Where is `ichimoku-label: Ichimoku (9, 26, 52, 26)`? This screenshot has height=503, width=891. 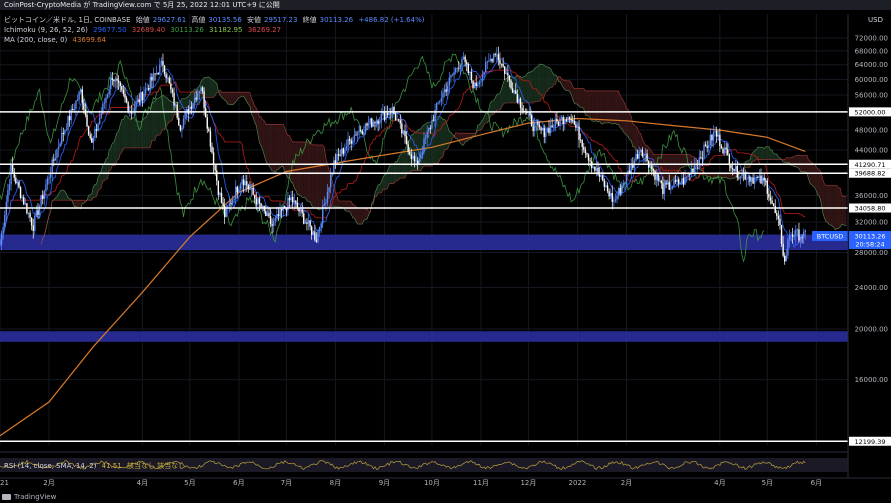
ichimoku-label: Ichimoku (9, 26, 52, 26) is located at coordinates (46, 30).